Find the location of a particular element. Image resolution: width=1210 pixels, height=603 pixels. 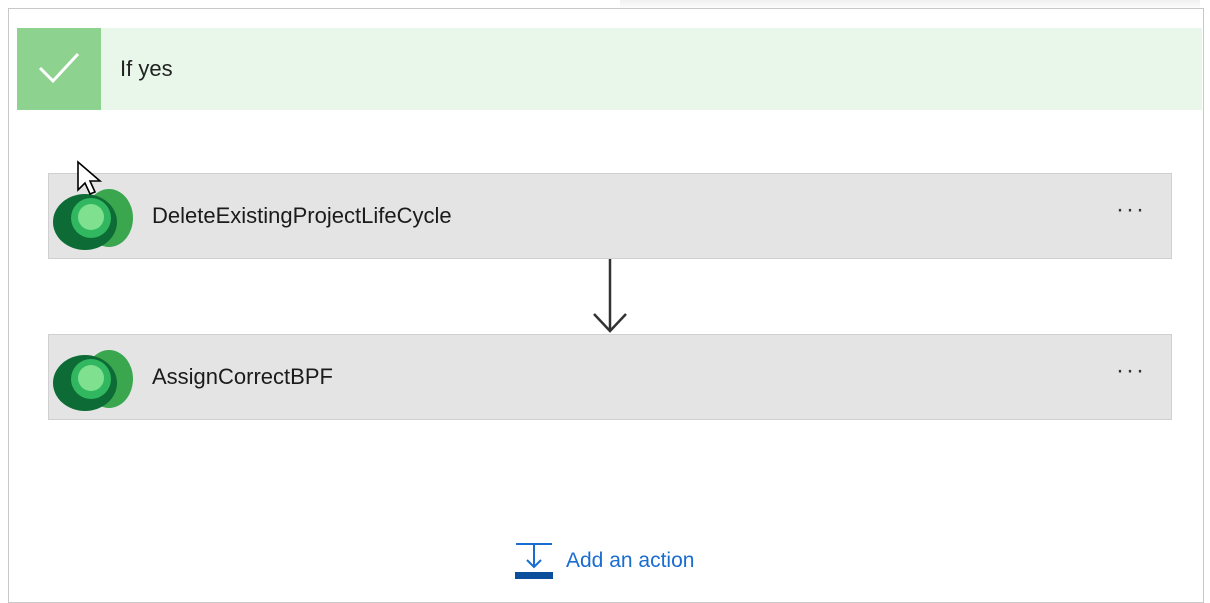

checkmark-icon is located at coordinates (59, 68).